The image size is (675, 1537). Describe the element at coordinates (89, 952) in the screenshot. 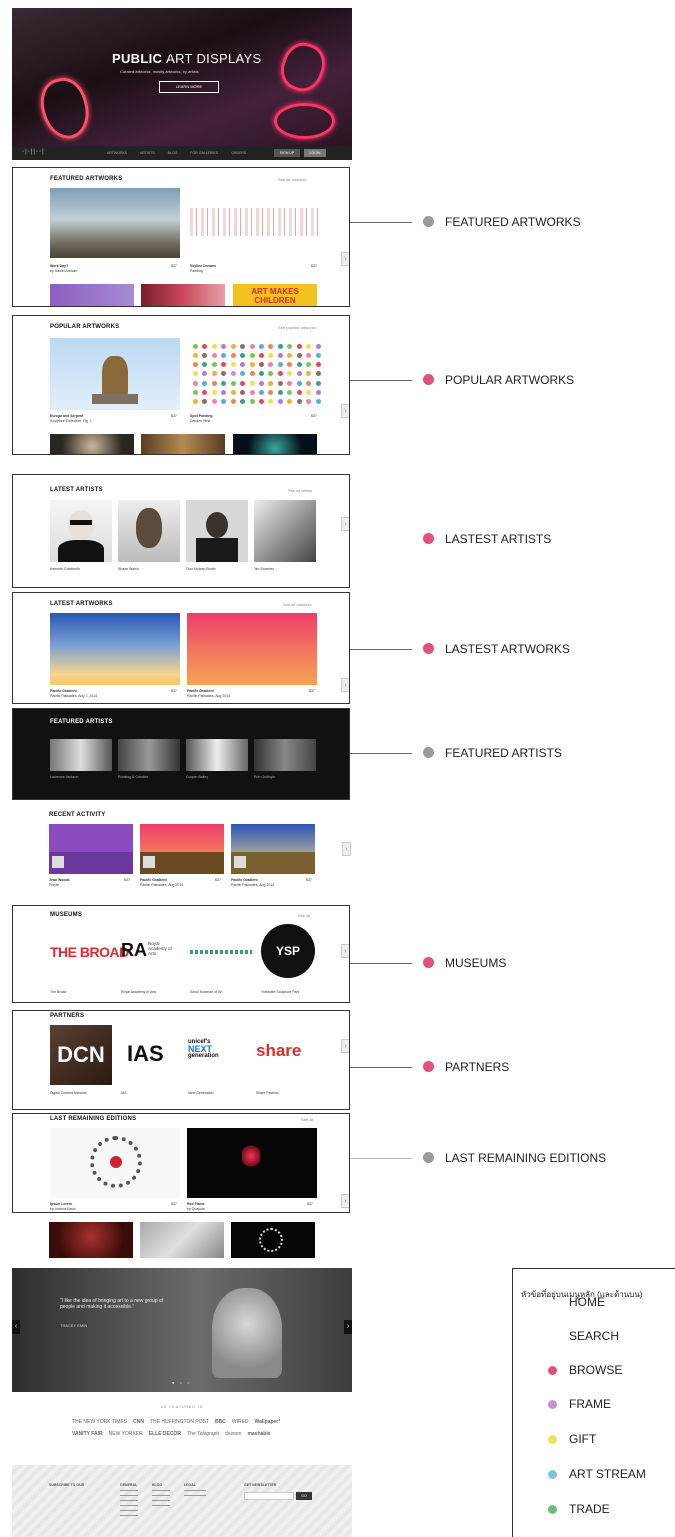

I see `museum-logo: THE BROAD` at that location.